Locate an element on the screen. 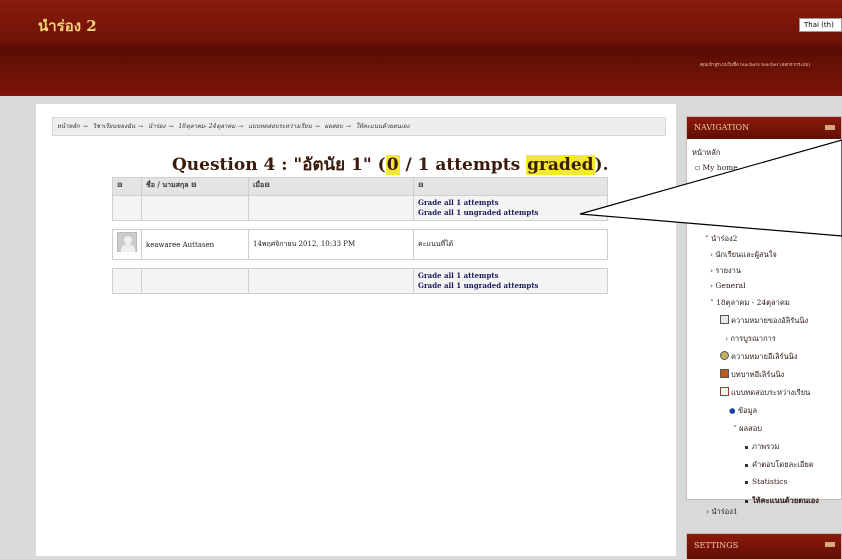  nav-item-statistics: Statistics is located at coordinates (766, 481).